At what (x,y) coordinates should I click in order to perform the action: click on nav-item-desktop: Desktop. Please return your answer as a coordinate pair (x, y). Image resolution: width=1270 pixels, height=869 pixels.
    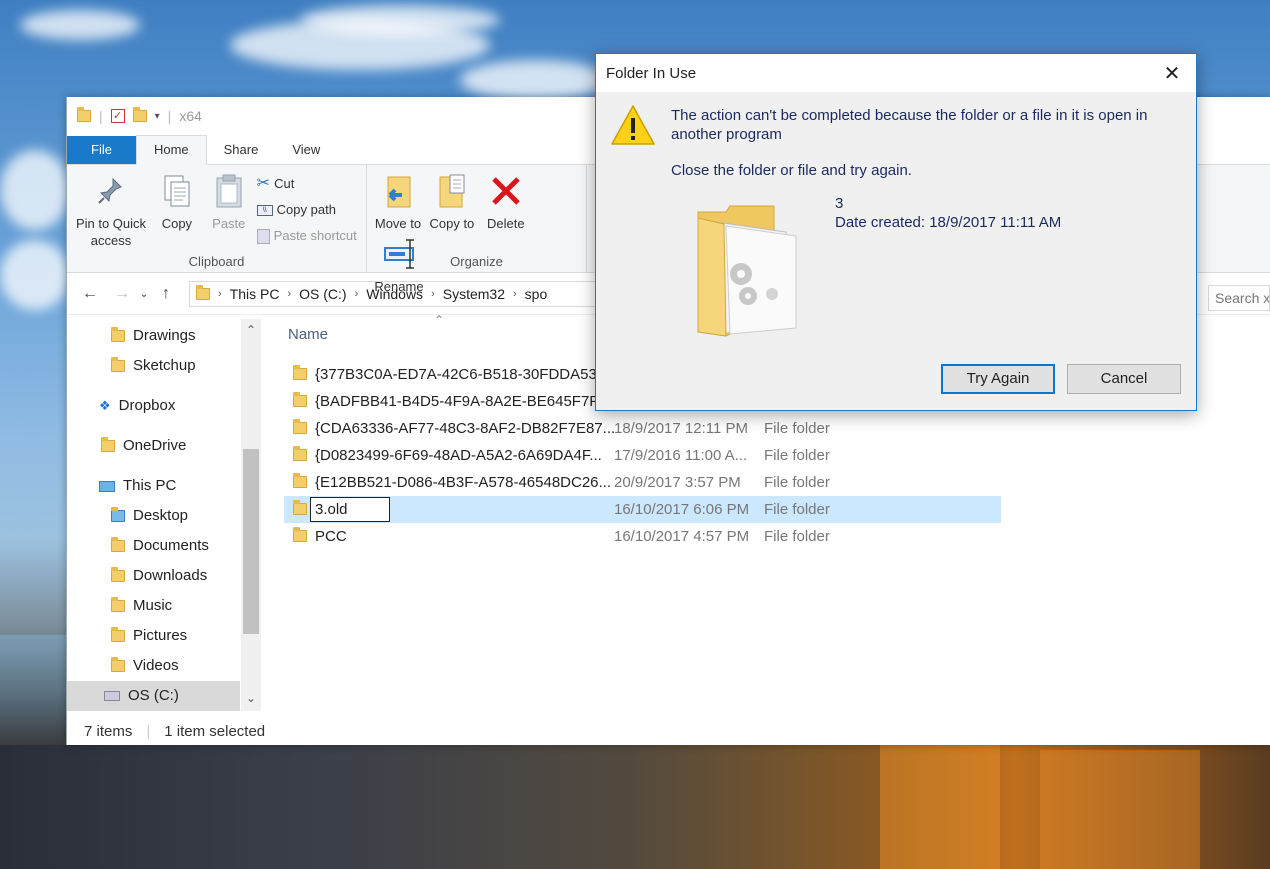
    Looking at the image, I should click on (149, 516).